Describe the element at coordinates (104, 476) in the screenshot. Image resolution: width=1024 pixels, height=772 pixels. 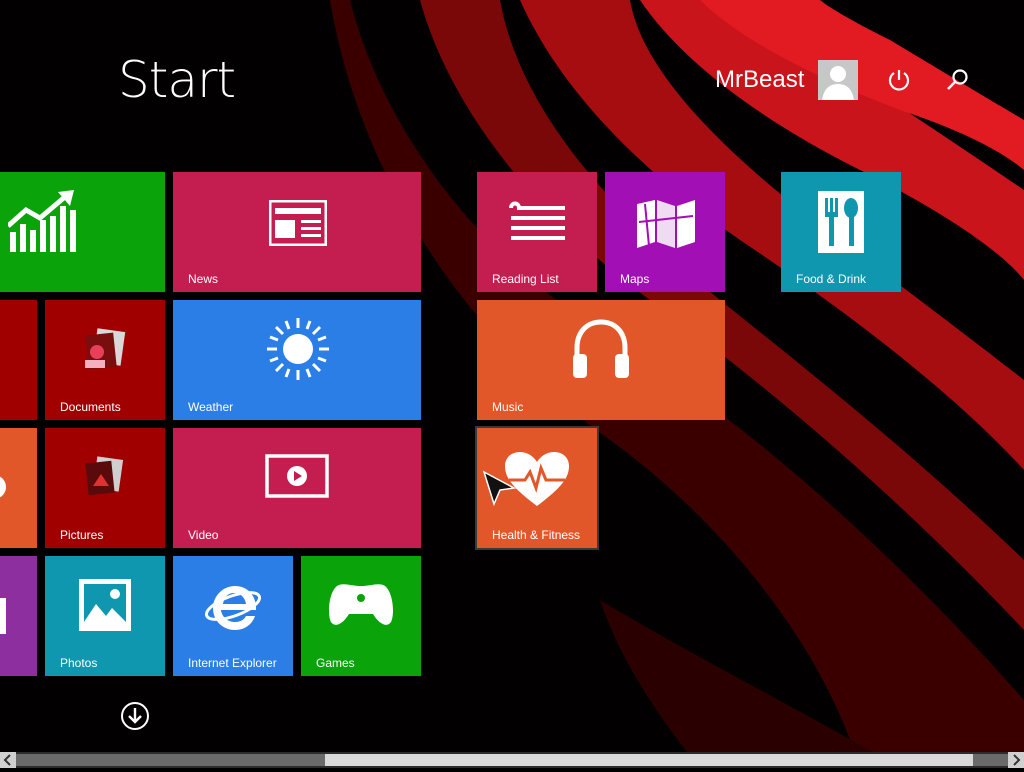
I see `pictures-folder-icon` at that location.